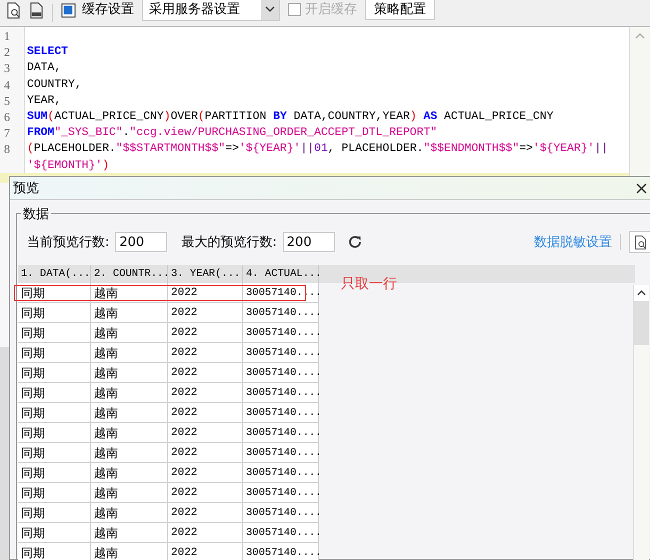 The width and height of the screenshot is (650, 560). I want to click on max-rows-label: 最大的预览行数:, so click(229, 242).